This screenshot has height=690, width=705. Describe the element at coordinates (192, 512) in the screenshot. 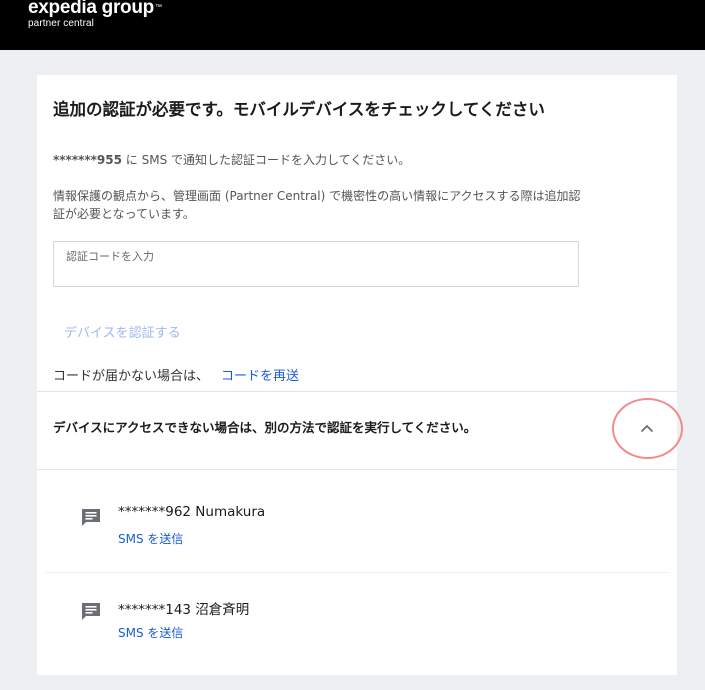

I see `contact-name: *******962 Numakura` at that location.